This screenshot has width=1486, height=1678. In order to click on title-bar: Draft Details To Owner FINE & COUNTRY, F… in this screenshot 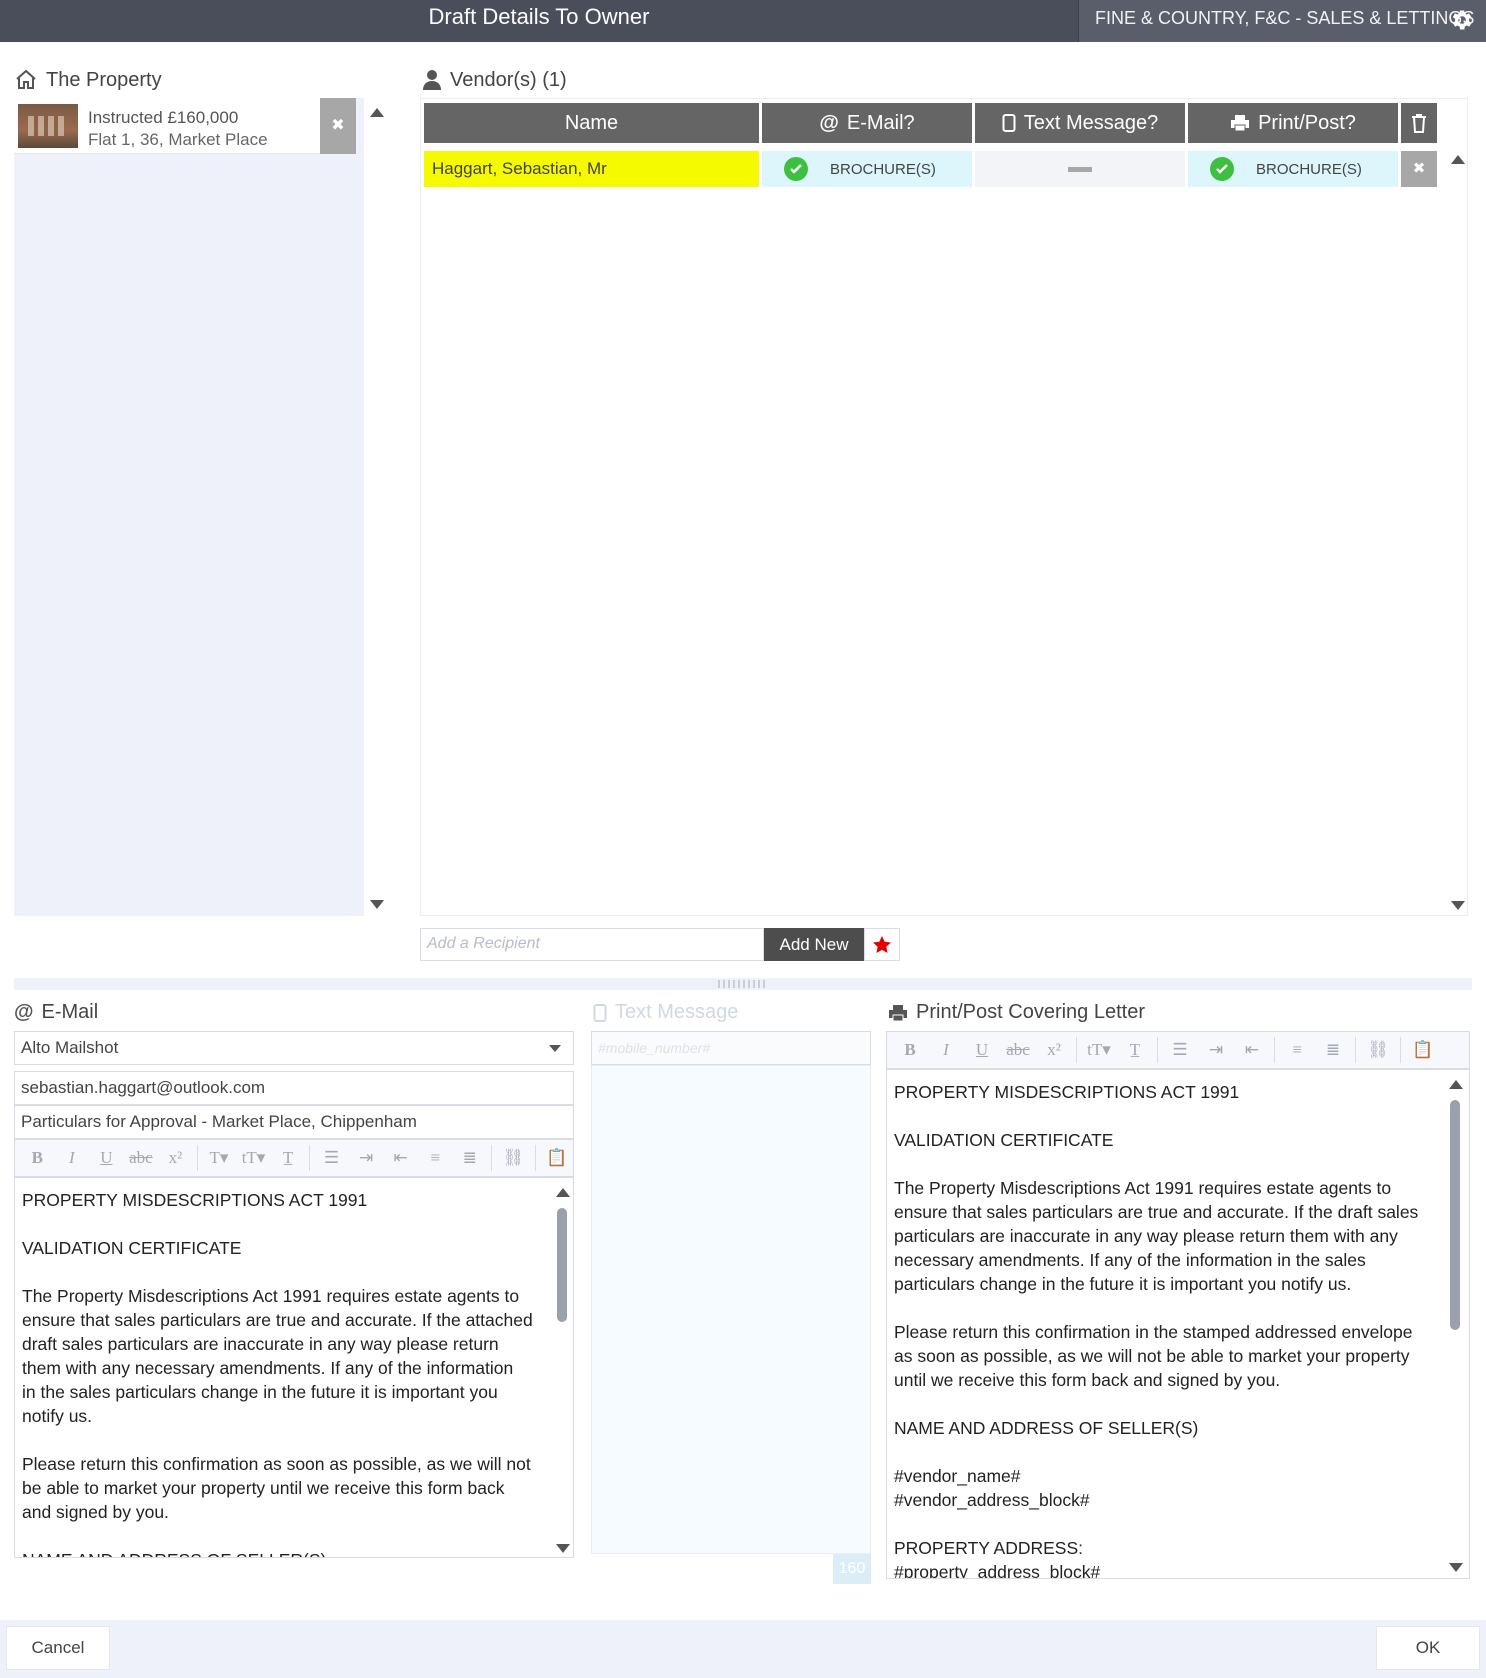, I will do `click(743, 21)`.